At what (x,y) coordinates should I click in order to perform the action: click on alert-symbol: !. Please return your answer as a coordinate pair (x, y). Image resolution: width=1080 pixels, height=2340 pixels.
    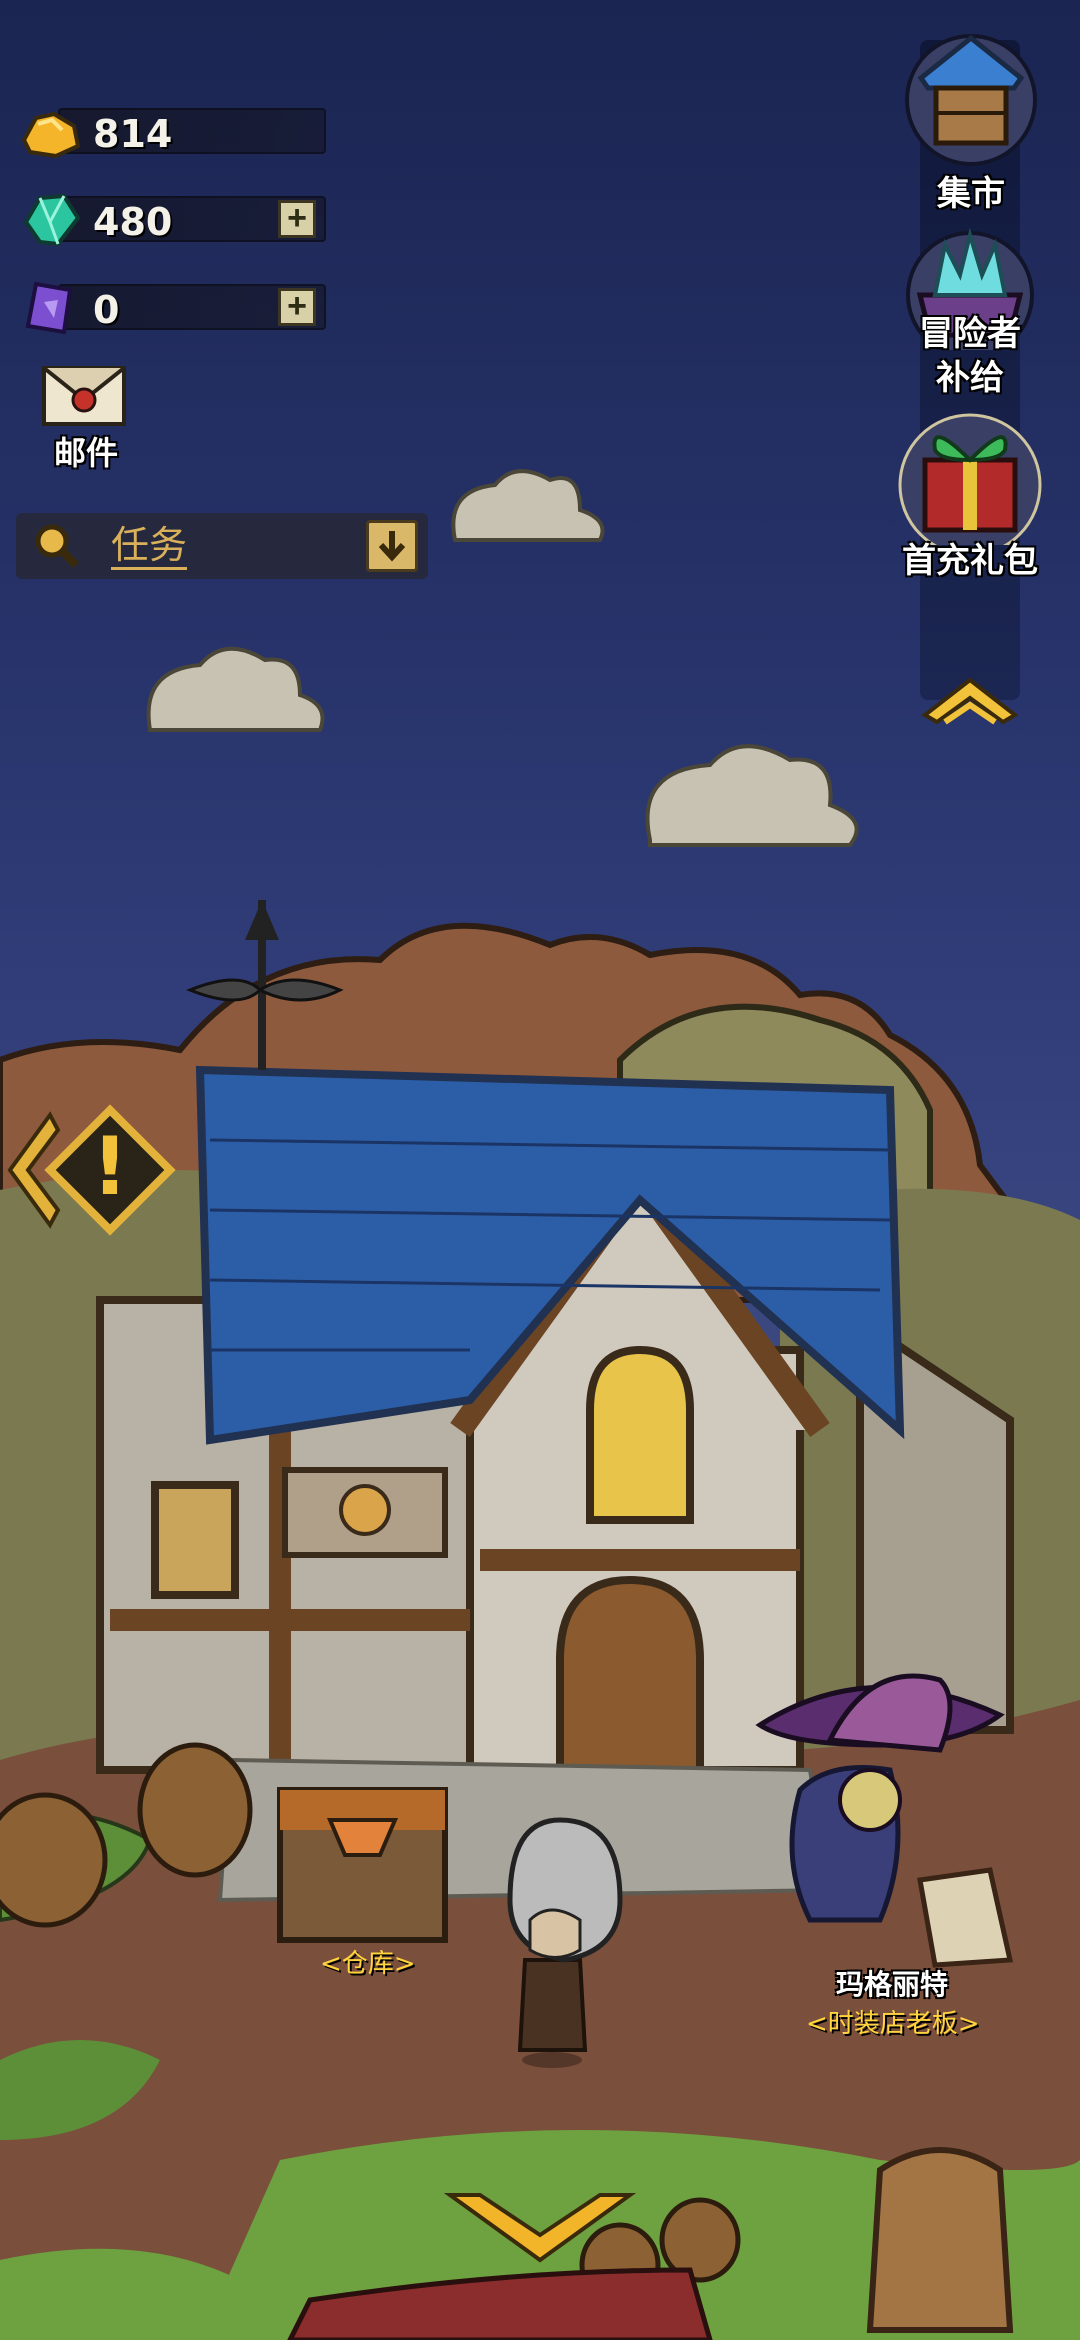
    Looking at the image, I should click on (110, 1166).